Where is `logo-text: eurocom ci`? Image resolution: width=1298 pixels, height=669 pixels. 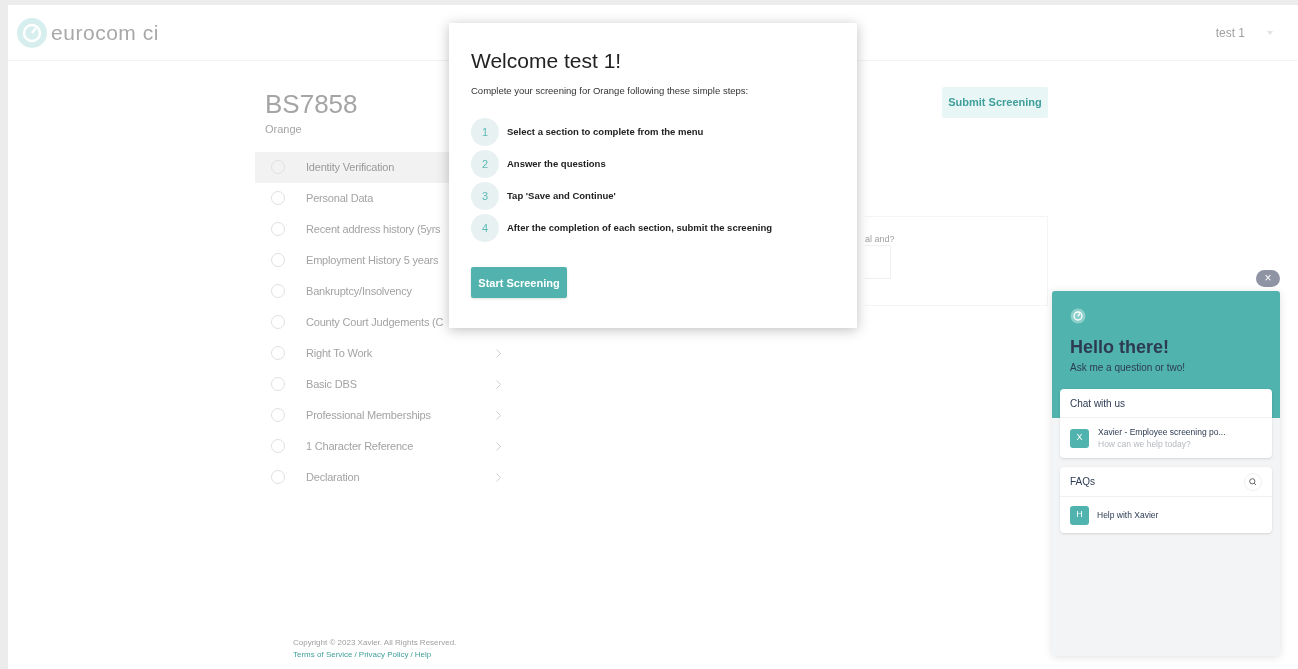 logo-text: eurocom ci is located at coordinates (105, 32).